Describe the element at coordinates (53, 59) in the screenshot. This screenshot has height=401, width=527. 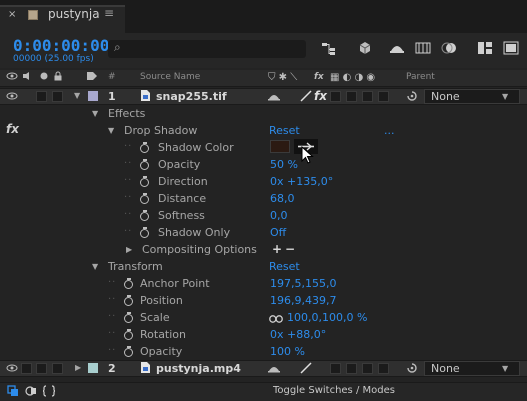
I see `frame-rate-display: 00000 (25.00 fps)` at that location.